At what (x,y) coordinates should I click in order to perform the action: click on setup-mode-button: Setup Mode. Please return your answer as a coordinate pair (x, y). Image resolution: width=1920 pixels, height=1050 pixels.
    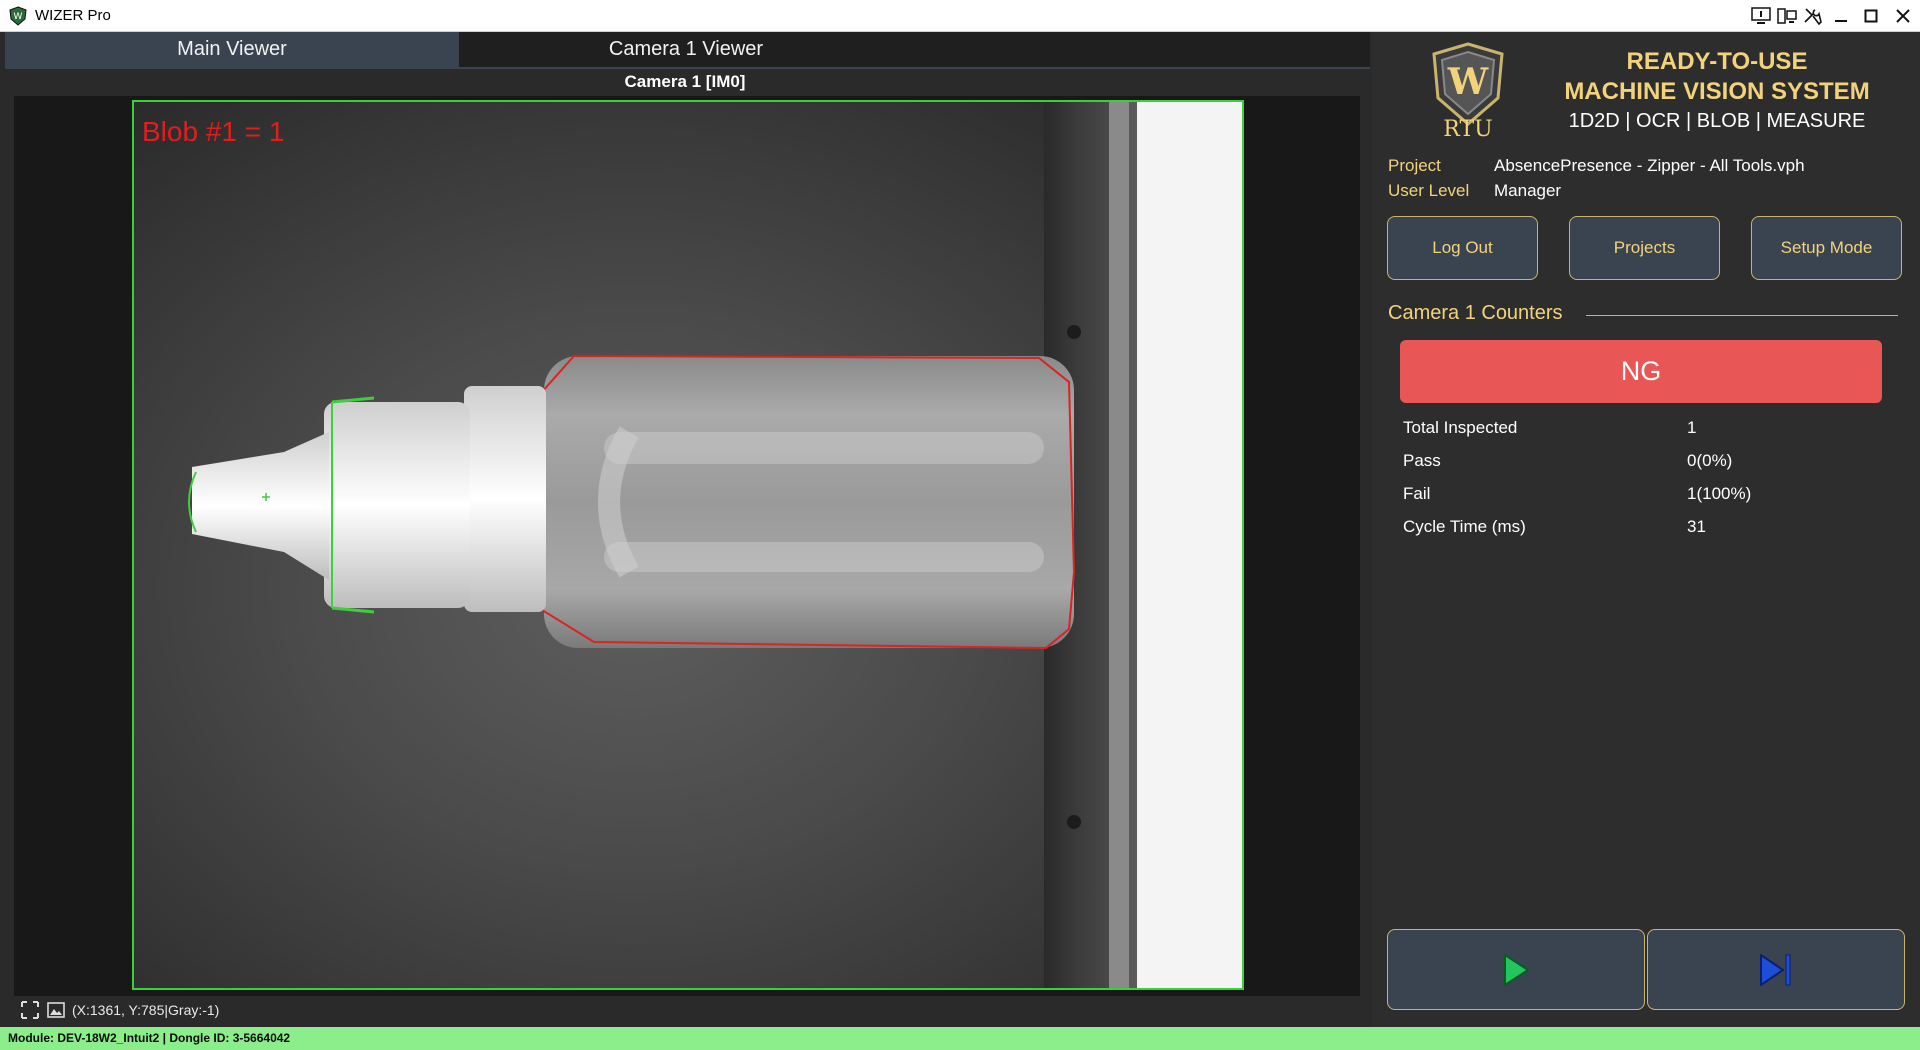
    Looking at the image, I should click on (1826, 248).